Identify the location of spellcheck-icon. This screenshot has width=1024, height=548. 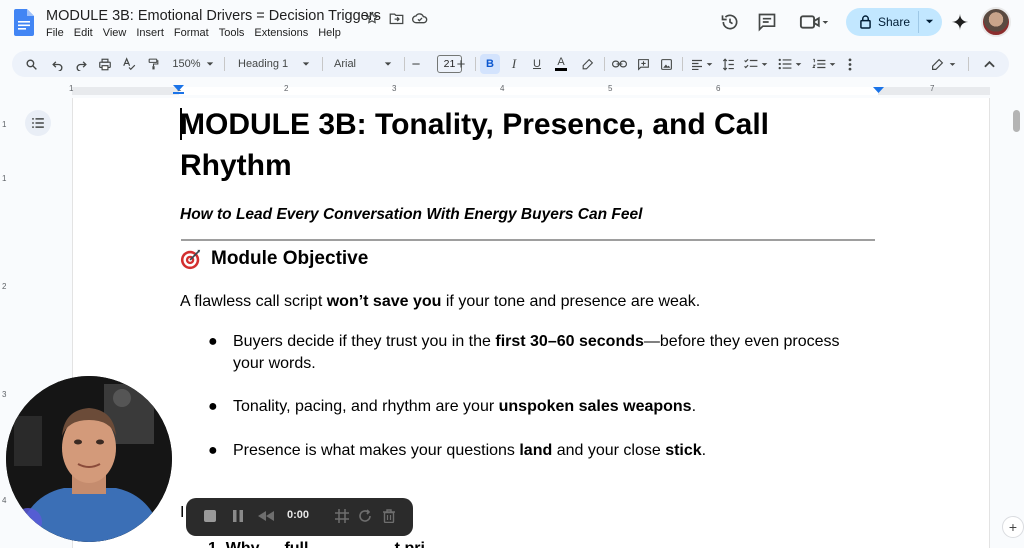
(129, 64).